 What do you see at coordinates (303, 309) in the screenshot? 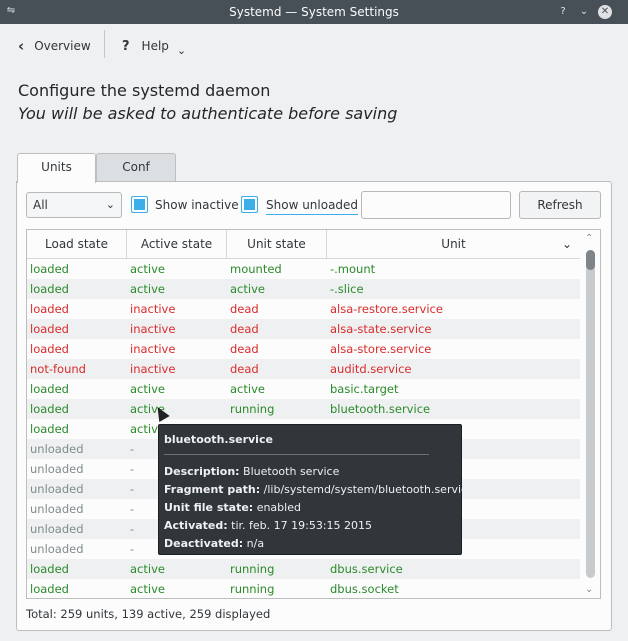
I see `table-row: loaded inactive dead alsa-restore.service` at bounding box center [303, 309].